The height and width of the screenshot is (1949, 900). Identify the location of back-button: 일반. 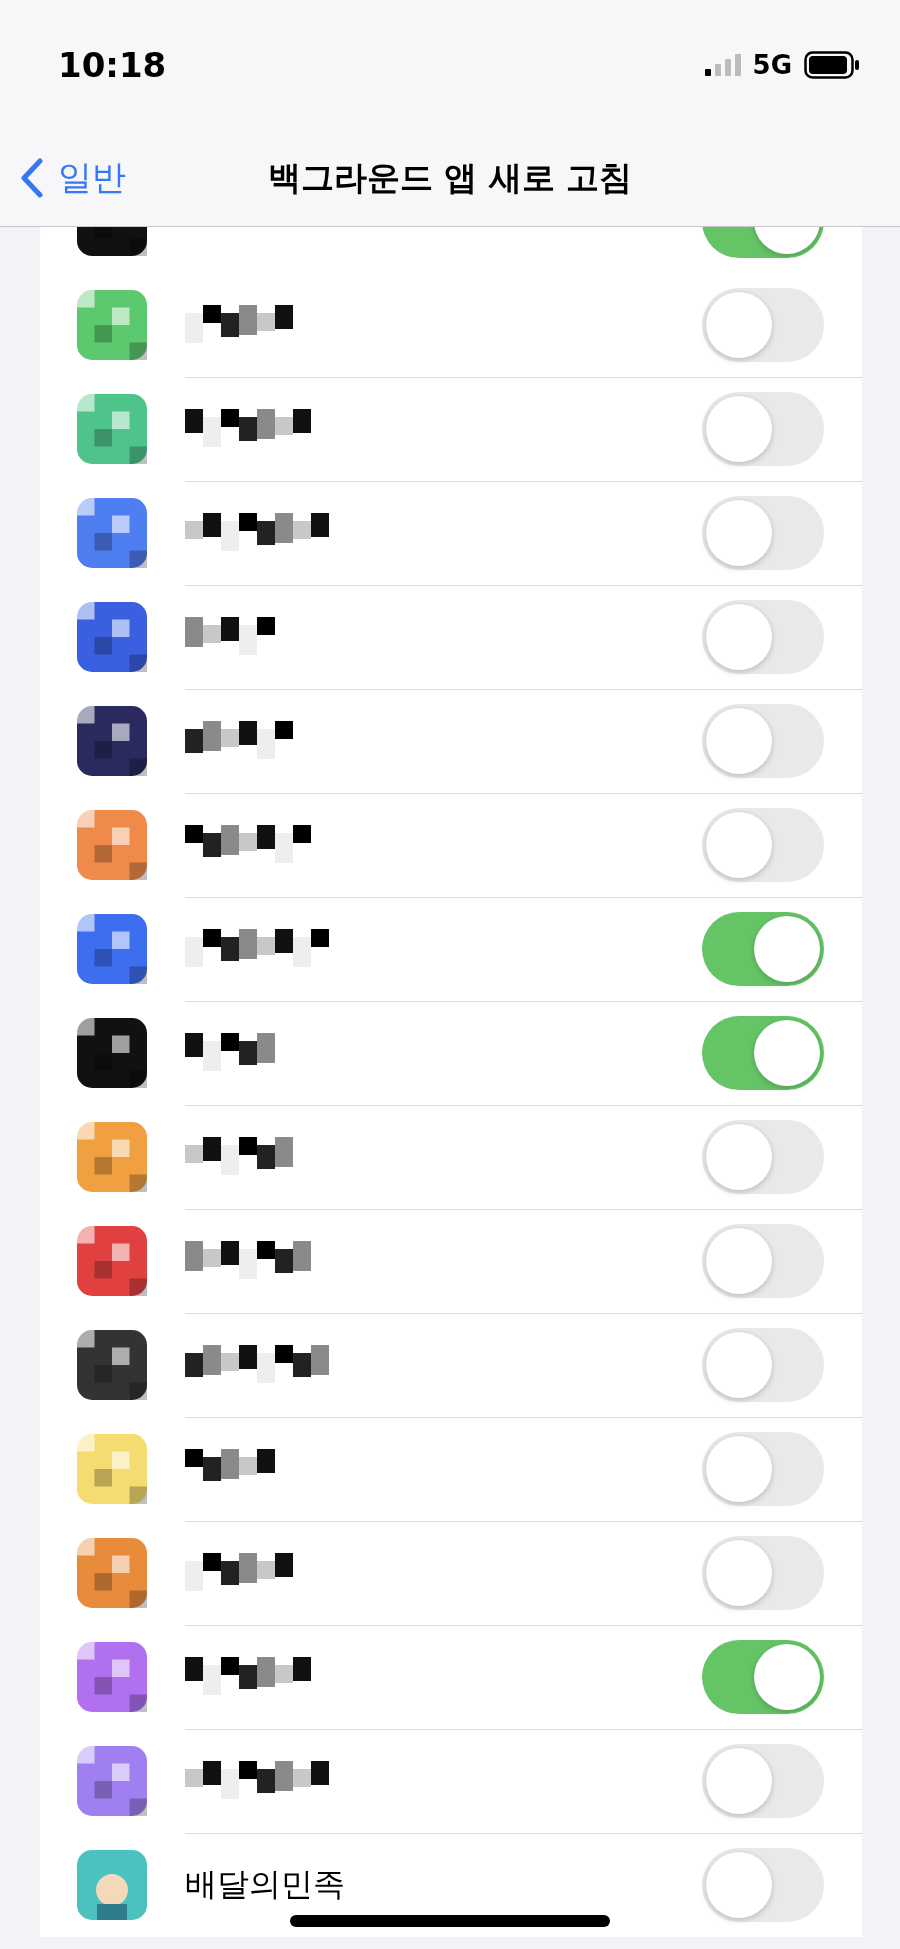
(73, 178).